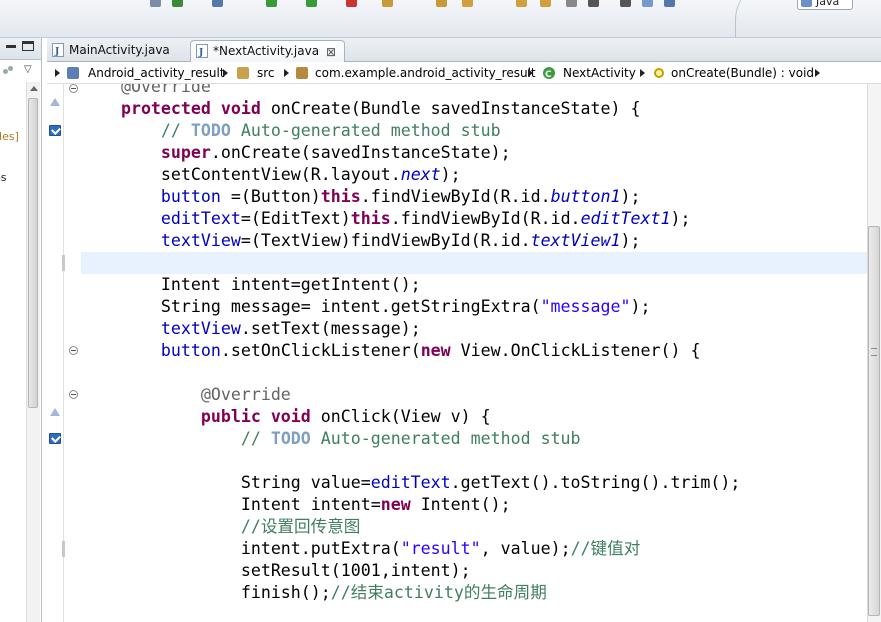 This screenshot has height=622, width=881. I want to click on tab-main-activity: MainActivity.java, so click(118, 51).